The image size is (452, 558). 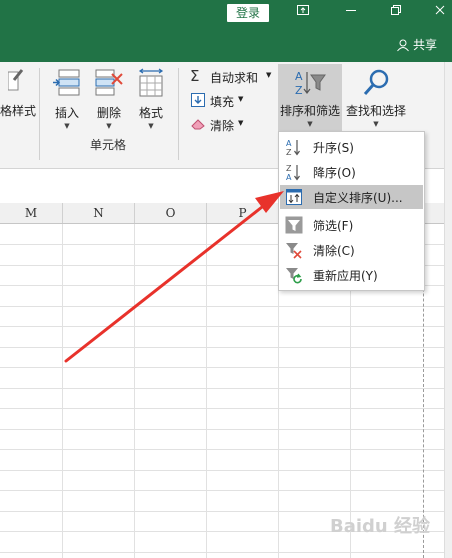 What do you see at coordinates (198, 124) in the screenshot?
I see `eraser-icon` at bounding box center [198, 124].